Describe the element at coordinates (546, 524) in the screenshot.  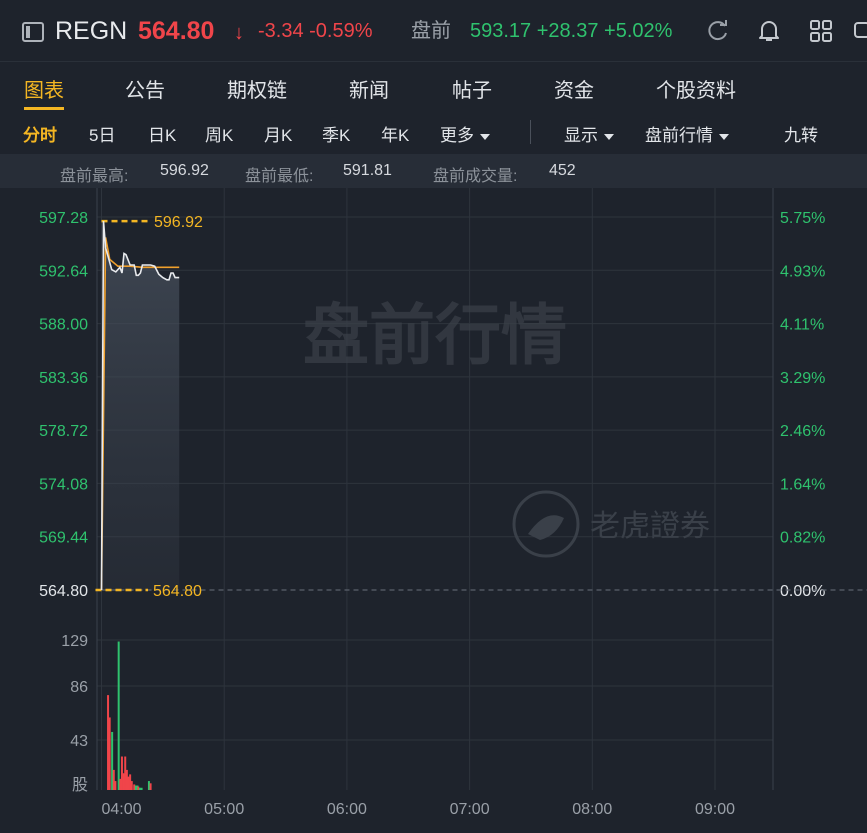
I see `tiger-logo-icon` at that location.